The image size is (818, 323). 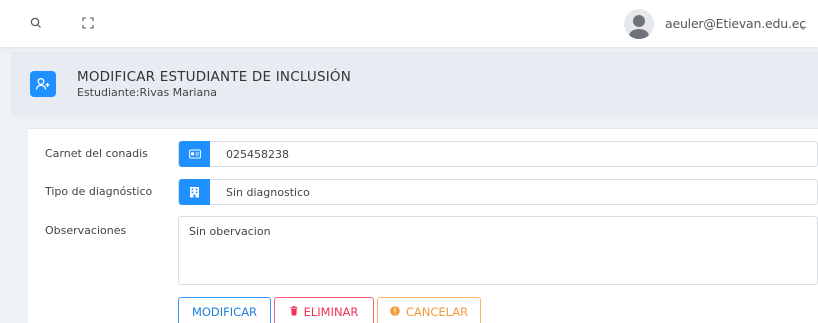 What do you see at coordinates (194, 192) in the screenshot?
I see `building-icon` at bounding box center [194, 192].